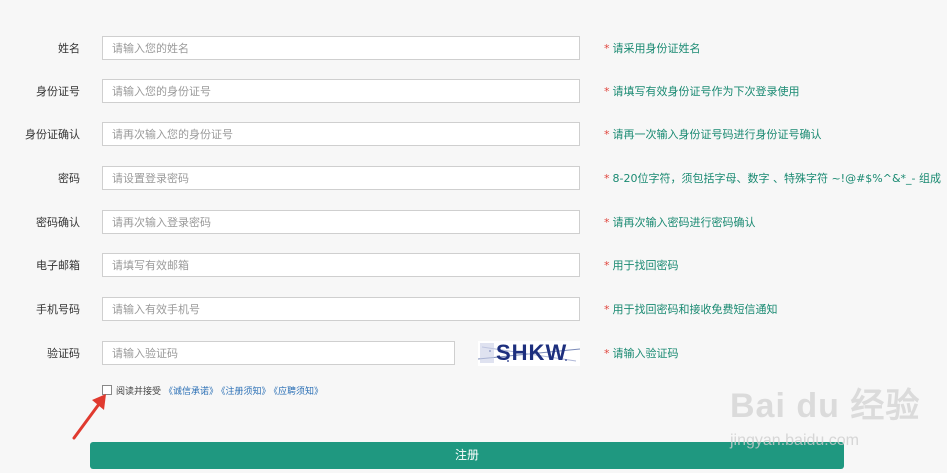 The image size is (947, 473). Describe the element at coordinates (473, 354) in the screenshot. I see `row-captcha: 验证码 SHKW *请输入验证码` at that location.